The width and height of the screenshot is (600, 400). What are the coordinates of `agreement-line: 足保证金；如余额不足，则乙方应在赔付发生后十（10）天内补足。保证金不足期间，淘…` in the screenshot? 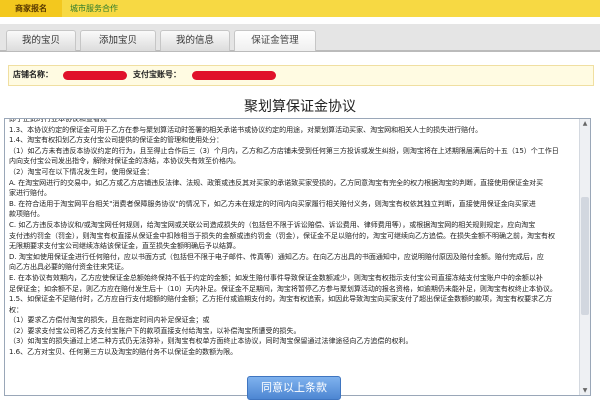 It's located at (283, 288).